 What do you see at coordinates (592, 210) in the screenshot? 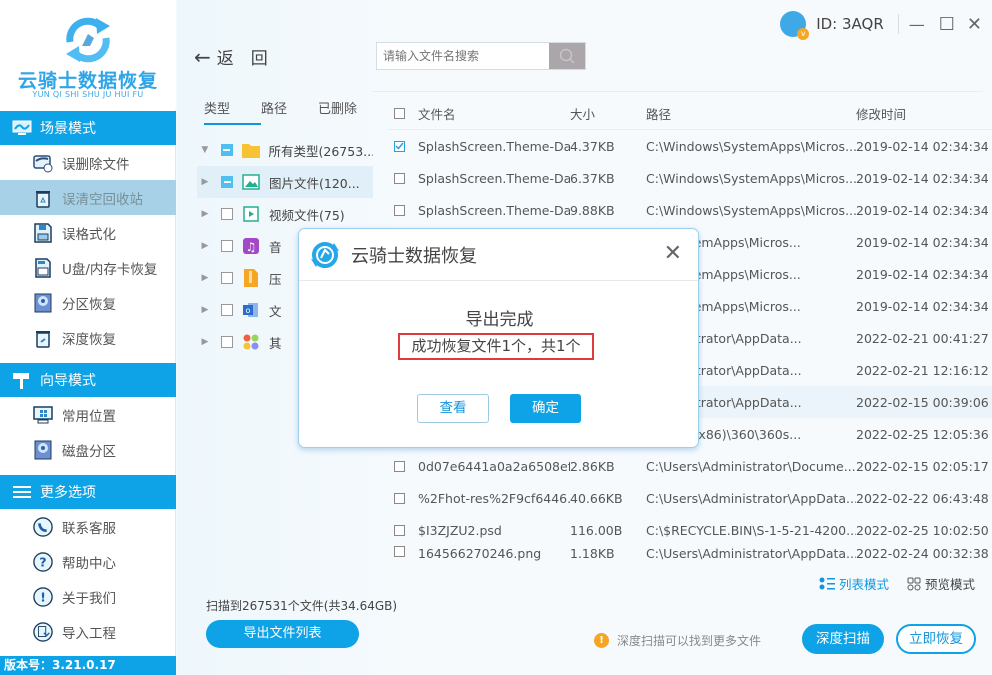
I see `file-size: 9.88KB` at bounding box center [592, 210].